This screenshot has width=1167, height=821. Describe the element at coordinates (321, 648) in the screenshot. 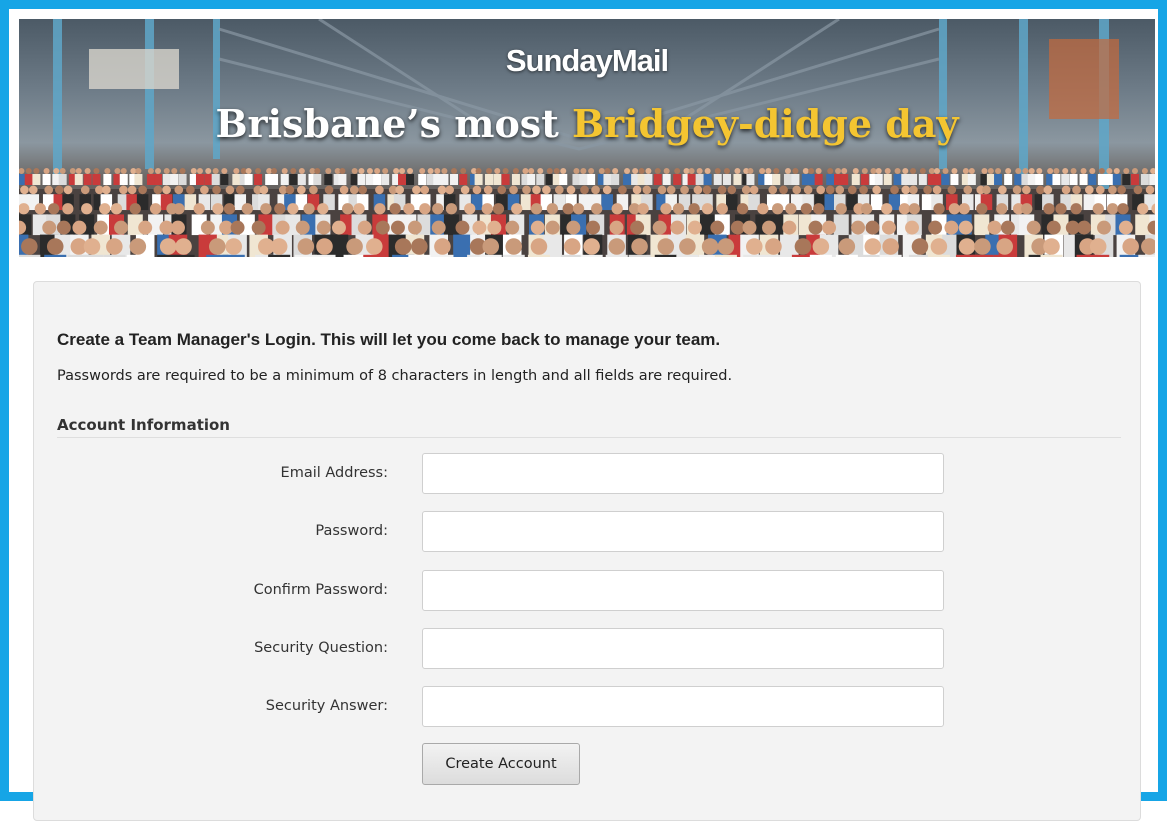

I see `security-question-label: Security Question:` at that location.